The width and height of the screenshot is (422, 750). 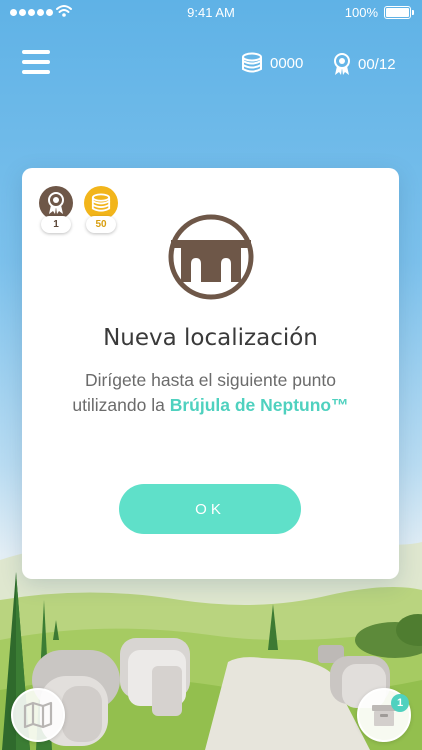 I want to click on dialog-message-highlight: Brújula de Neptuno™, so click(x=259, y=405).